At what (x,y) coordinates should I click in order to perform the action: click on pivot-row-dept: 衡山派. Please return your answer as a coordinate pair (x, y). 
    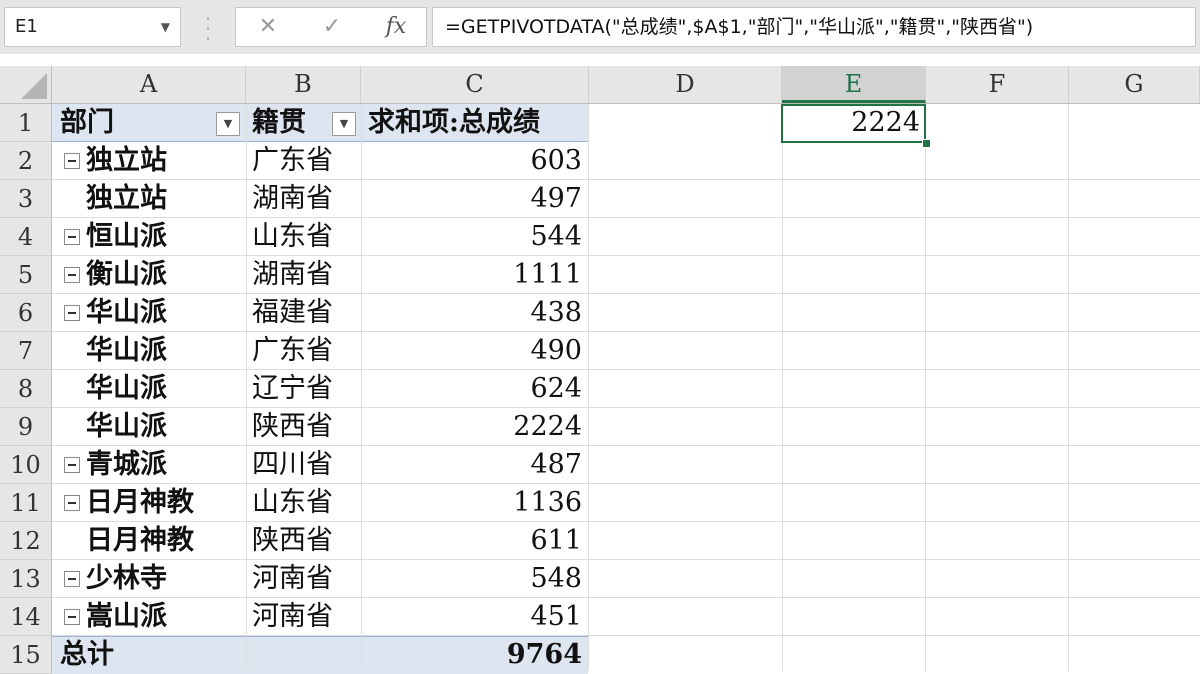
    Looking at the image, I should click on (126, 274).